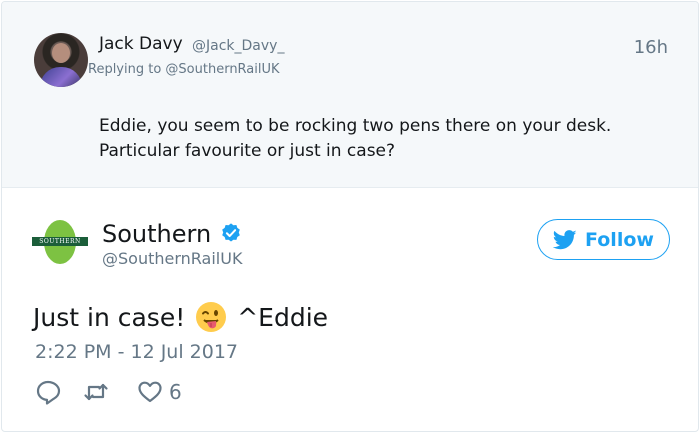  I want to click on replying-to-text: Replying to @SouthernRailUK, so click(184, 69).